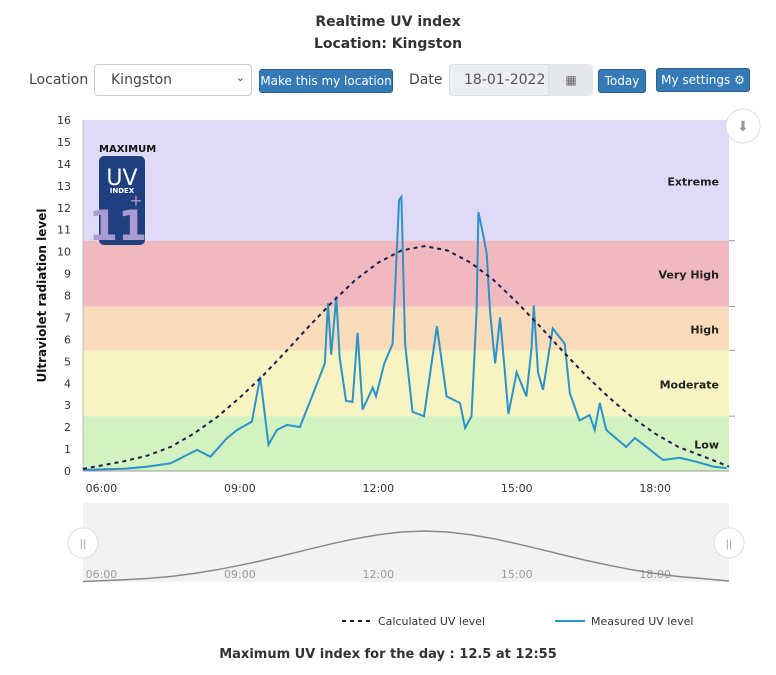 Image resolution: width=776 pixels, height=675 pixels. What do you see at coordinates (517, 488) in the screenshot?
I see `x-tick-label: 15:00` at bounding box center [517, 488].